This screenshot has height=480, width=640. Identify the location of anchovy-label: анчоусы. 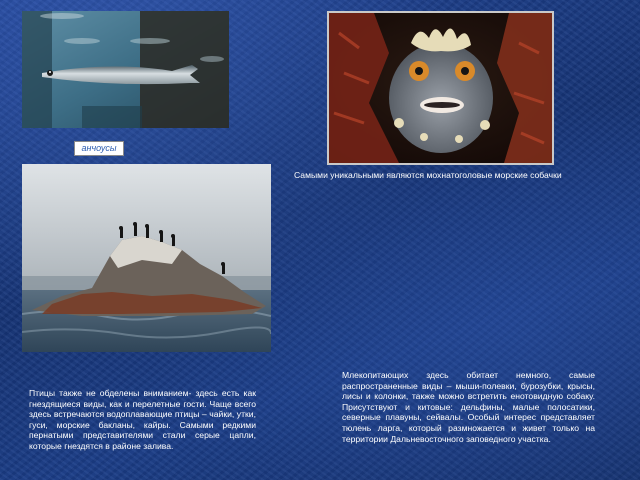
(99, 148).